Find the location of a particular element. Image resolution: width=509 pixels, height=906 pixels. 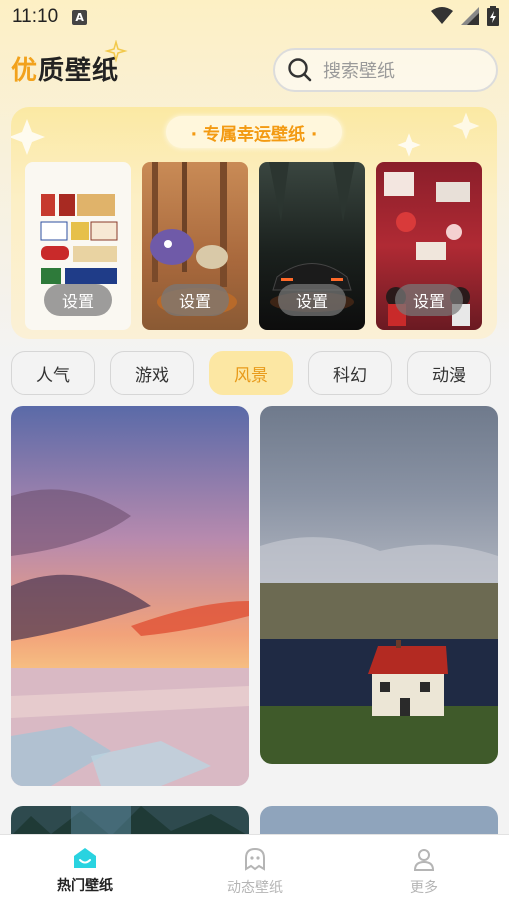

user-icon is located at coordinates (424, 860).